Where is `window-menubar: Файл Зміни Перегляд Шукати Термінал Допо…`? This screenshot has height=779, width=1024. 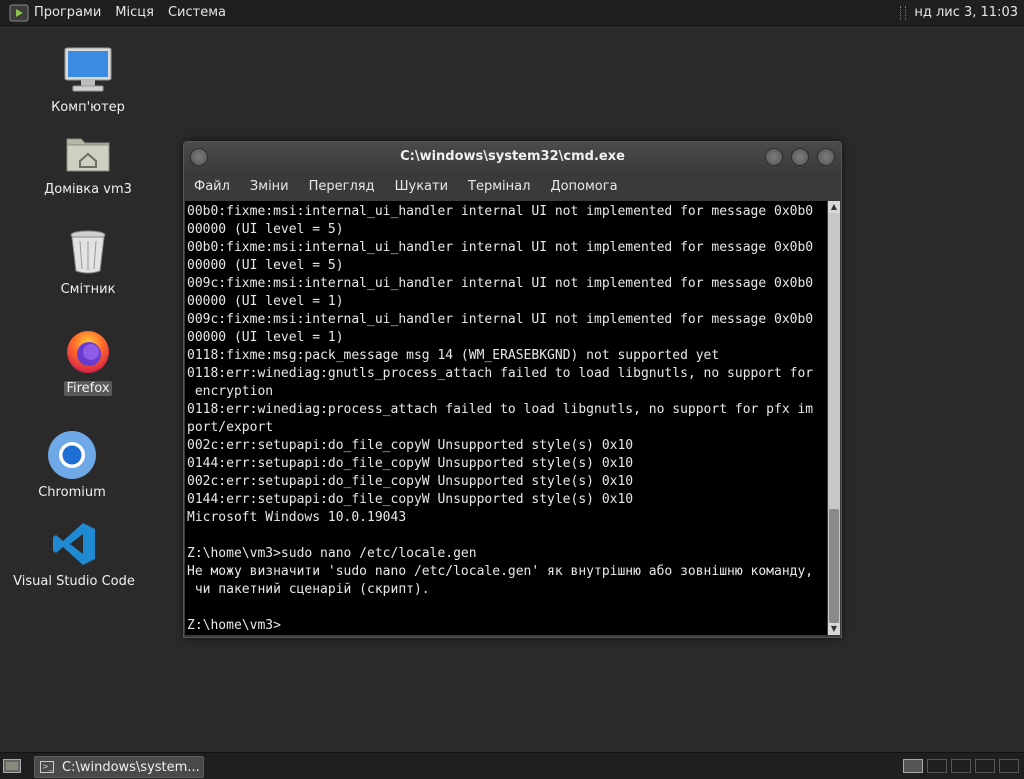 window-menubar: Файл Зміни Перегляд Шукати Термінал Допо… is located at coordinates (512, 186).